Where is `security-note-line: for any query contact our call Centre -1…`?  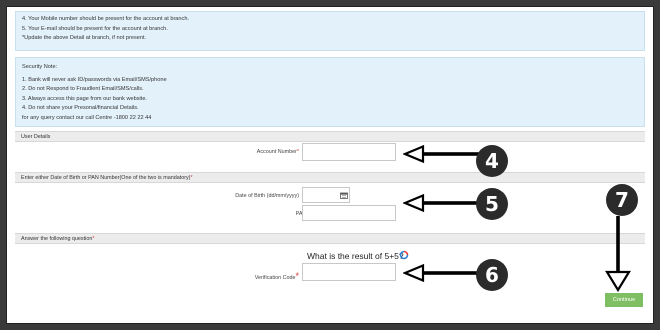 security-note-line: for any query contact our call Centre -1… is located at coordinates (87, 117).